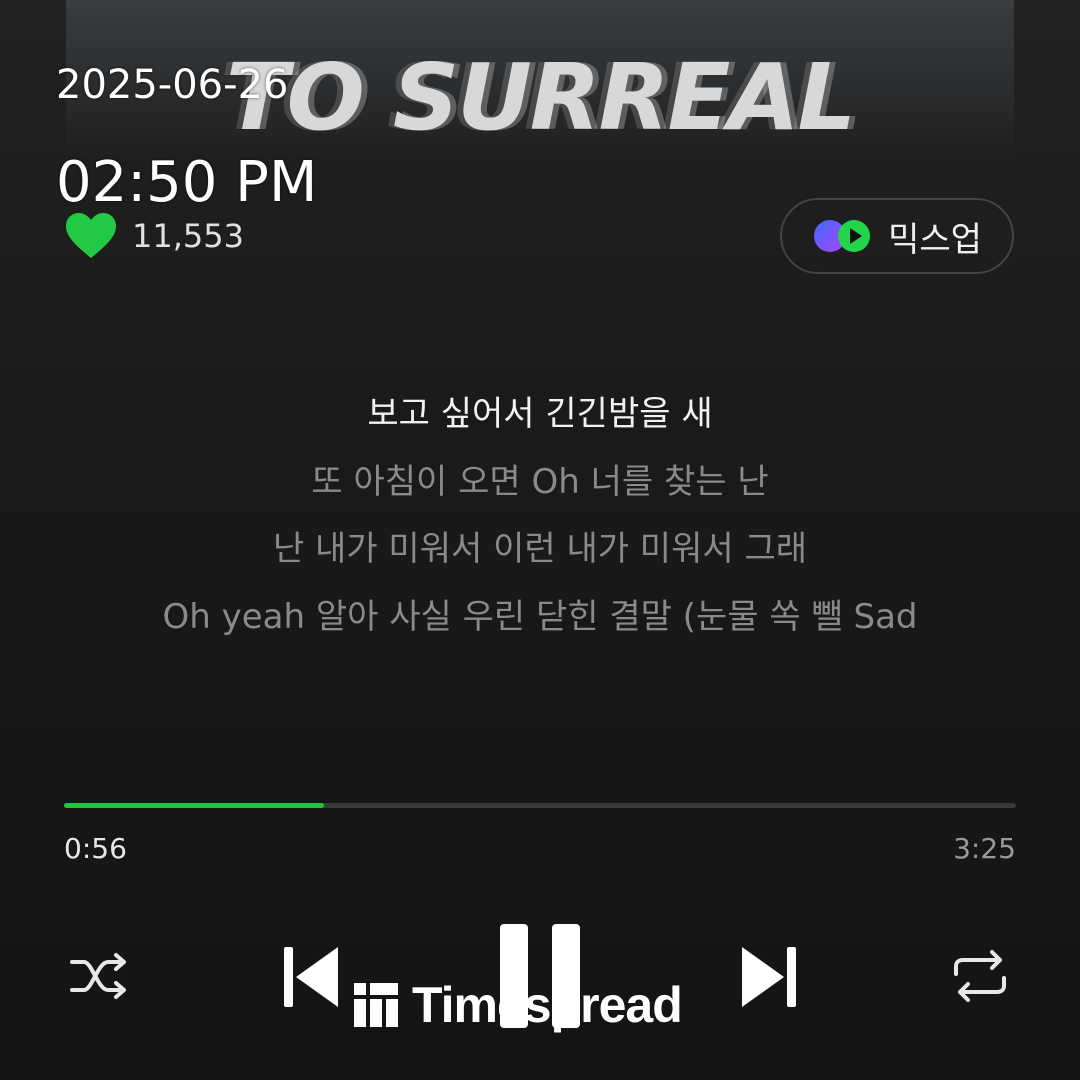 This screenshot has height=1080, width=1080. I want to click on overlay-date: 2025-06-26, so click(172, 85).